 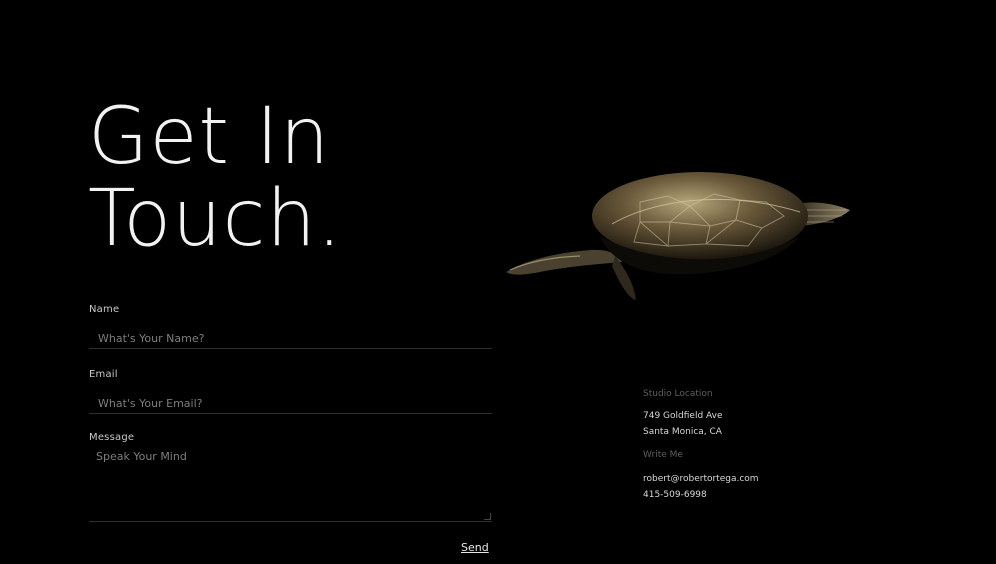 I want to click on contact-email-link: robert@robertortega.com, so click(x=701, y=479).